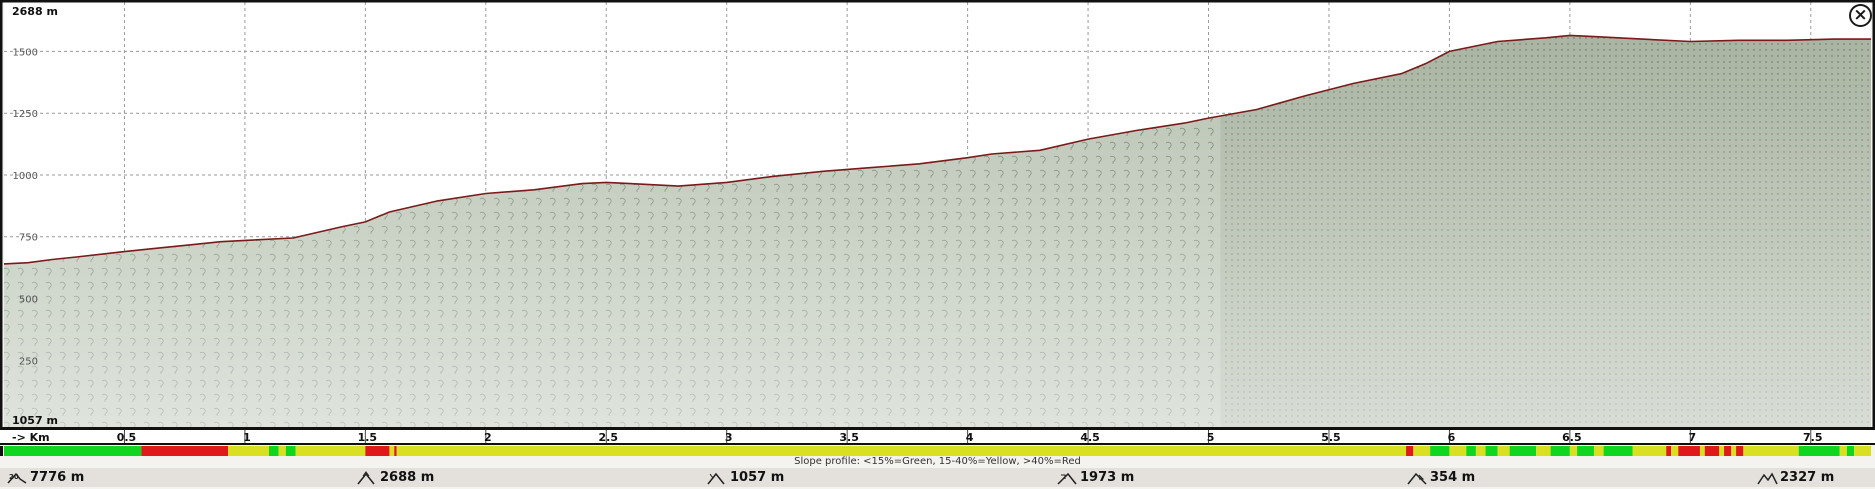 The height and width of the screenshot is (489, 1875). I want to click on x-tick-label: 7.5, so click(1813, 437).